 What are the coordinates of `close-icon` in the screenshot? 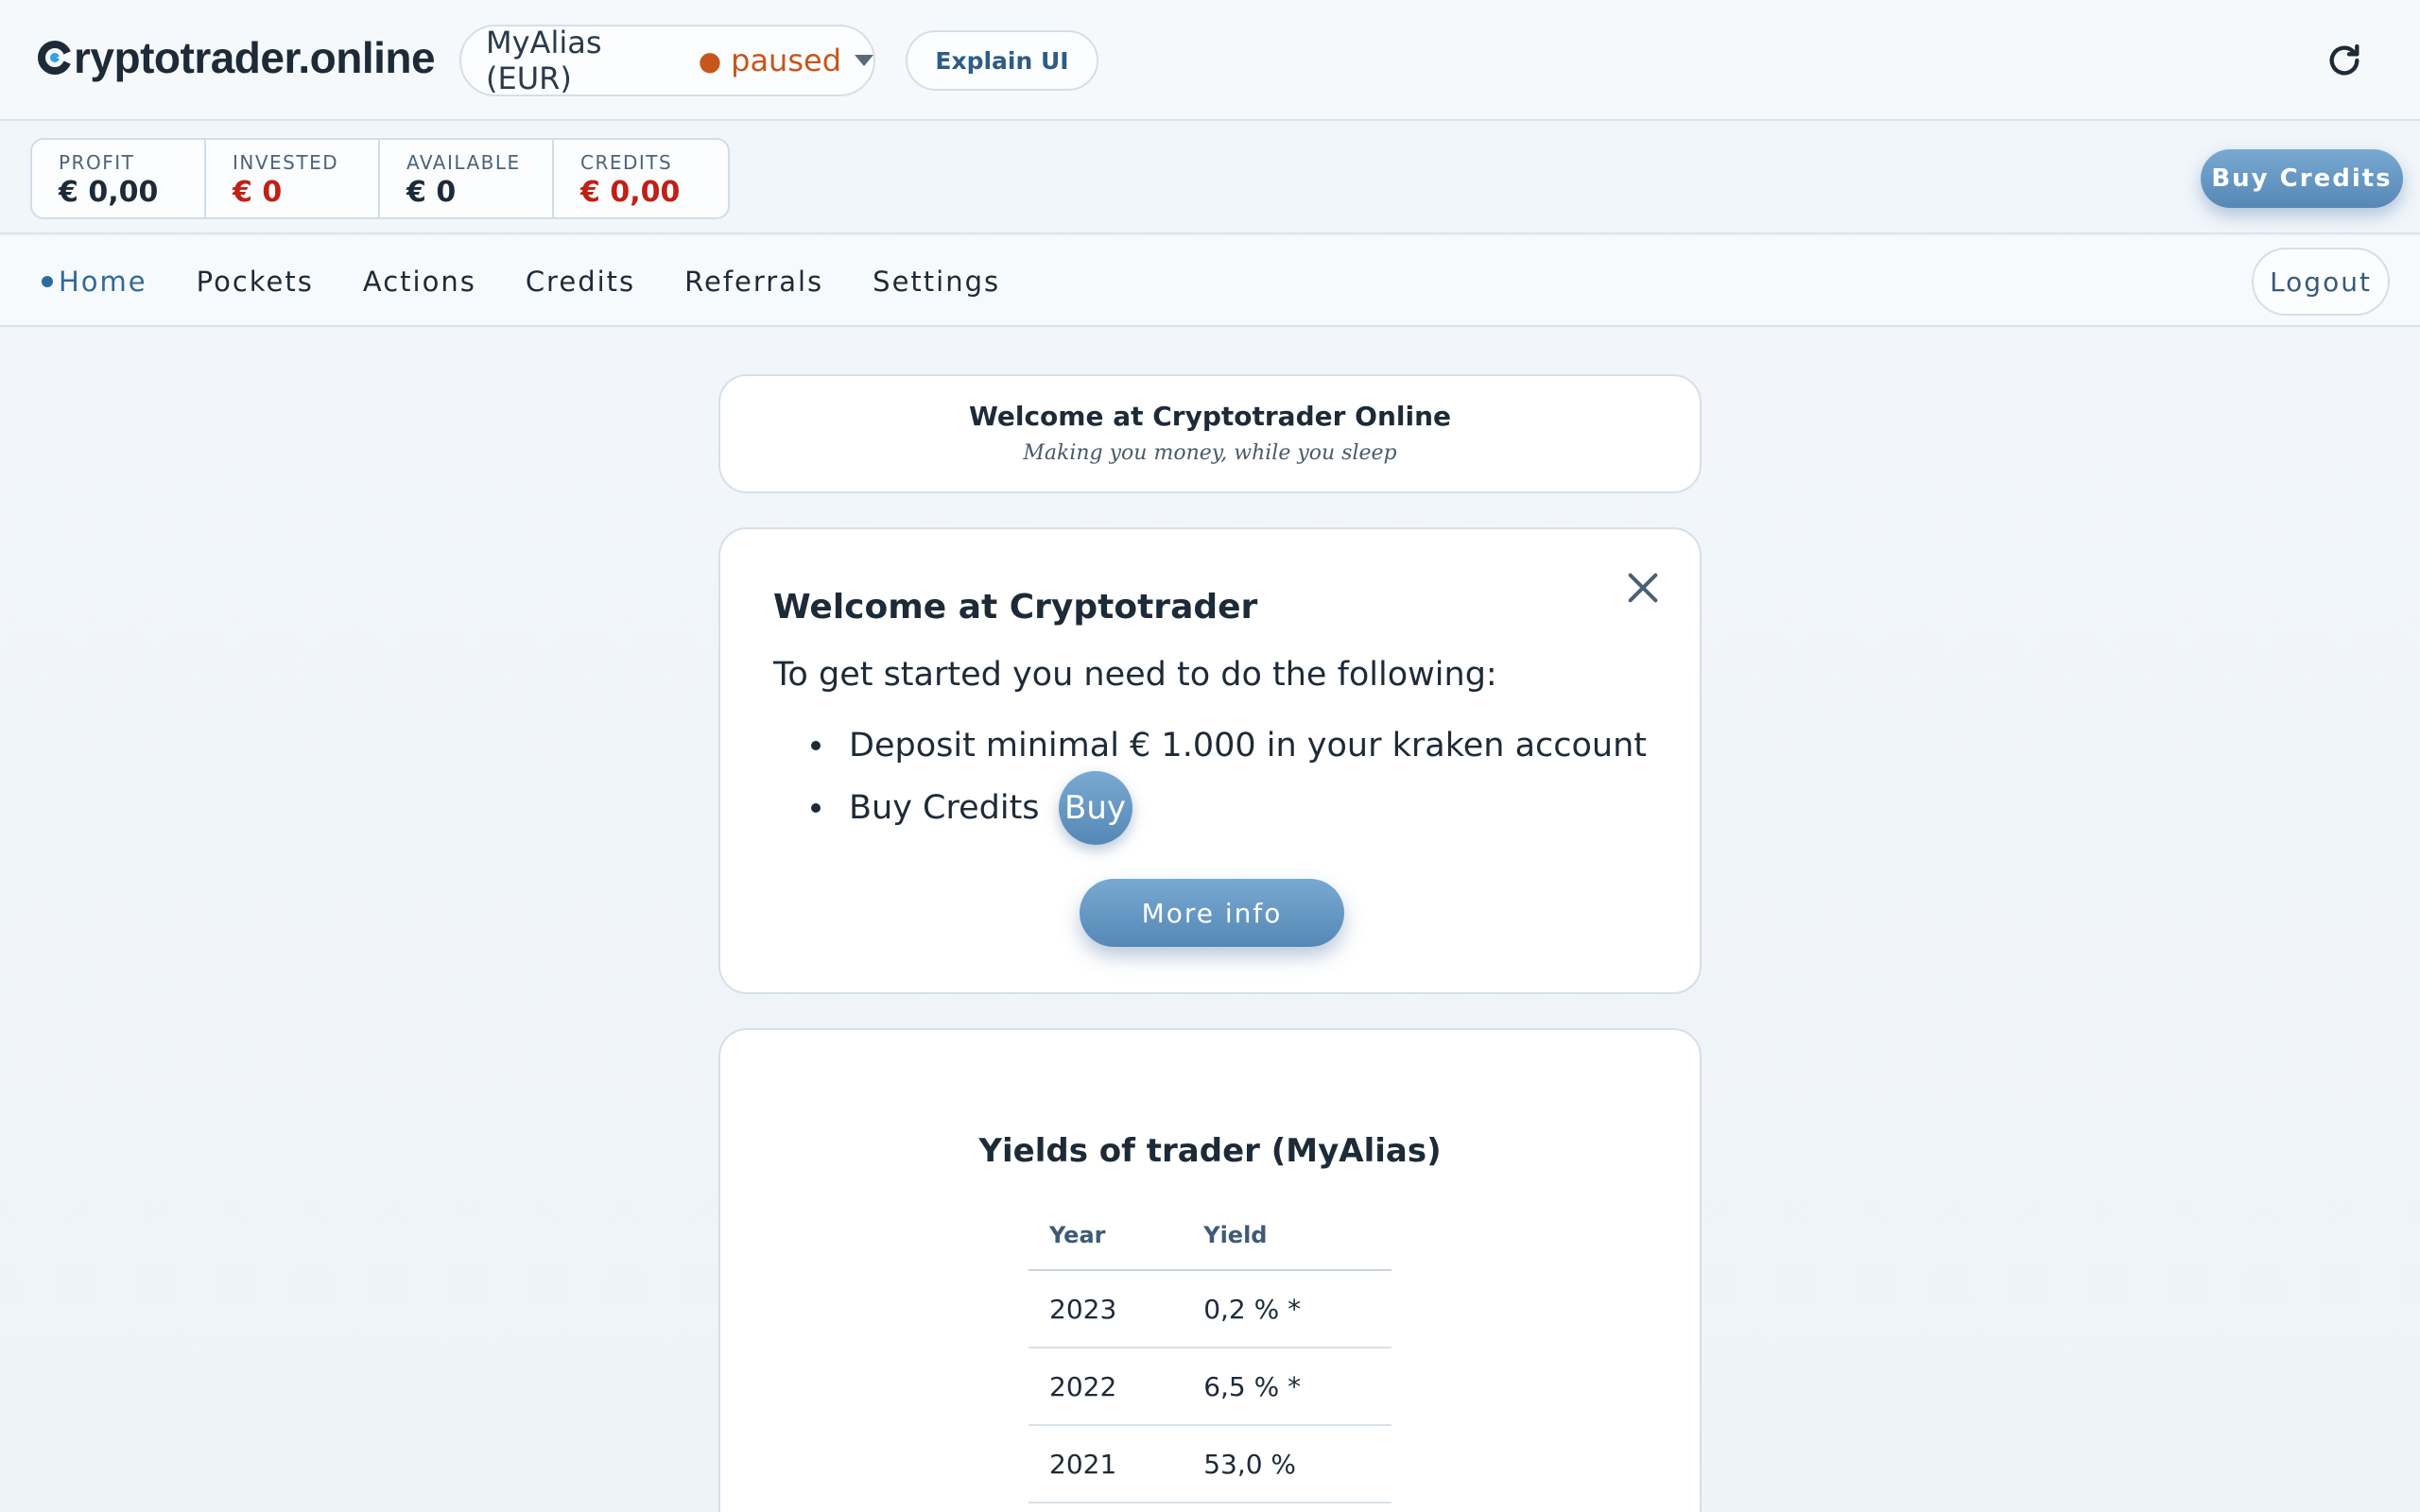 It's located at (1643, 588).